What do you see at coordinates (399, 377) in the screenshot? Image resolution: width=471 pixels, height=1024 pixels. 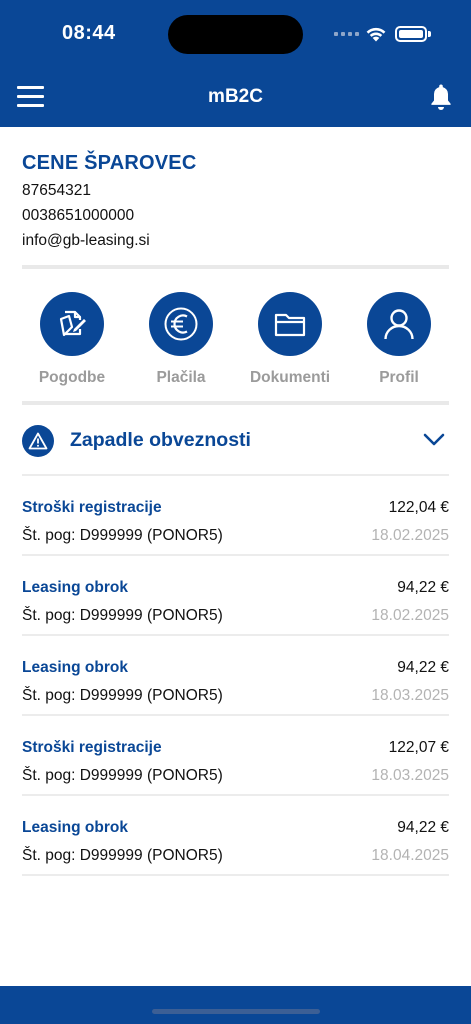 I see `quick-action-label: Profil` at bounding box center [399, 377].